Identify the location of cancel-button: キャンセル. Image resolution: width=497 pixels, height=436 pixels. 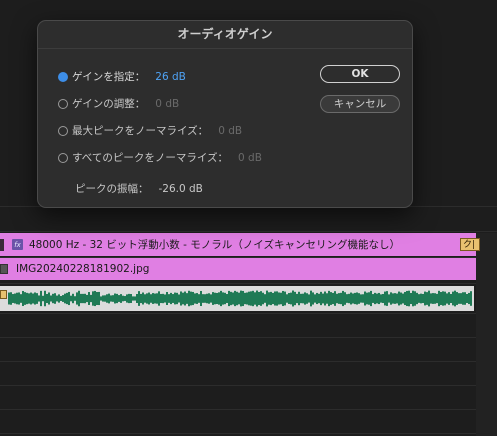
(360, 104).